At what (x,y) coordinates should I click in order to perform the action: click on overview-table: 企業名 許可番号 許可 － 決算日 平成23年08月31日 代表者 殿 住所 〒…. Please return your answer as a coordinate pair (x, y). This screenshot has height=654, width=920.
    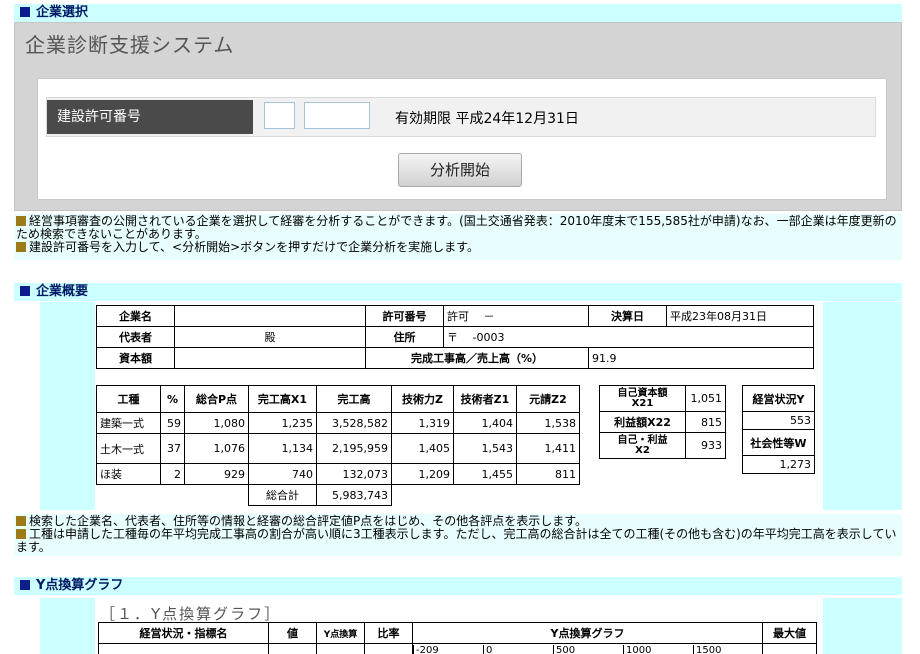
    Looking at the image, I should click on (455, 337).